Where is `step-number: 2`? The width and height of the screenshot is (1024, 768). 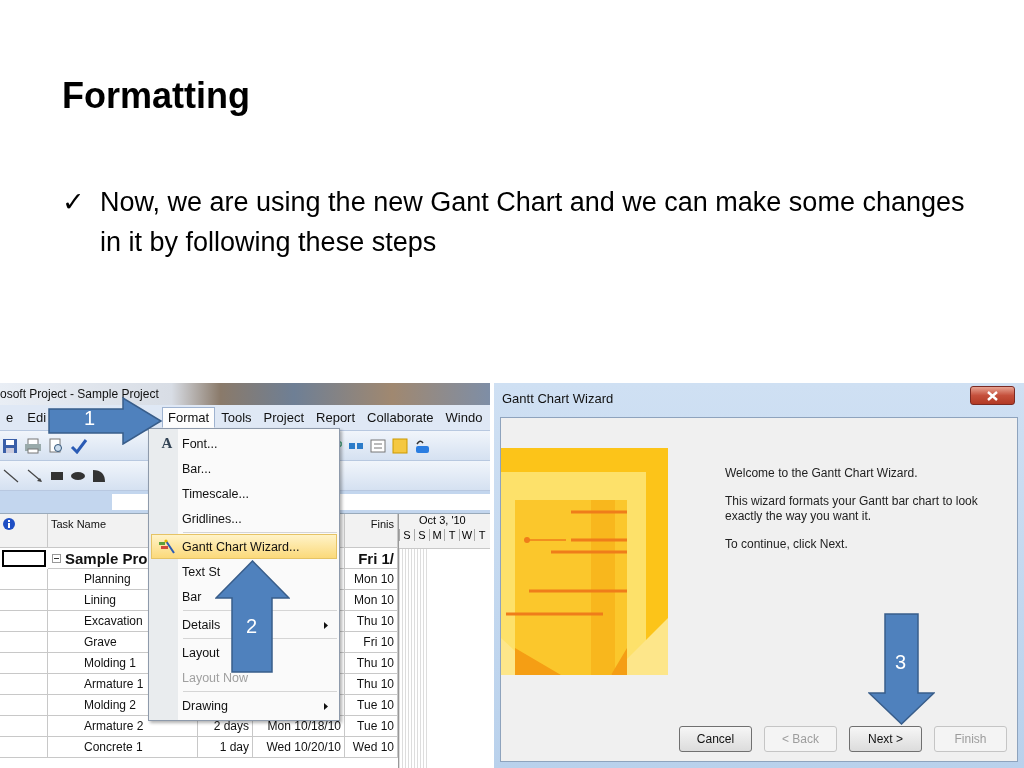
step-number: 2 is located at coordinates (252, 626).